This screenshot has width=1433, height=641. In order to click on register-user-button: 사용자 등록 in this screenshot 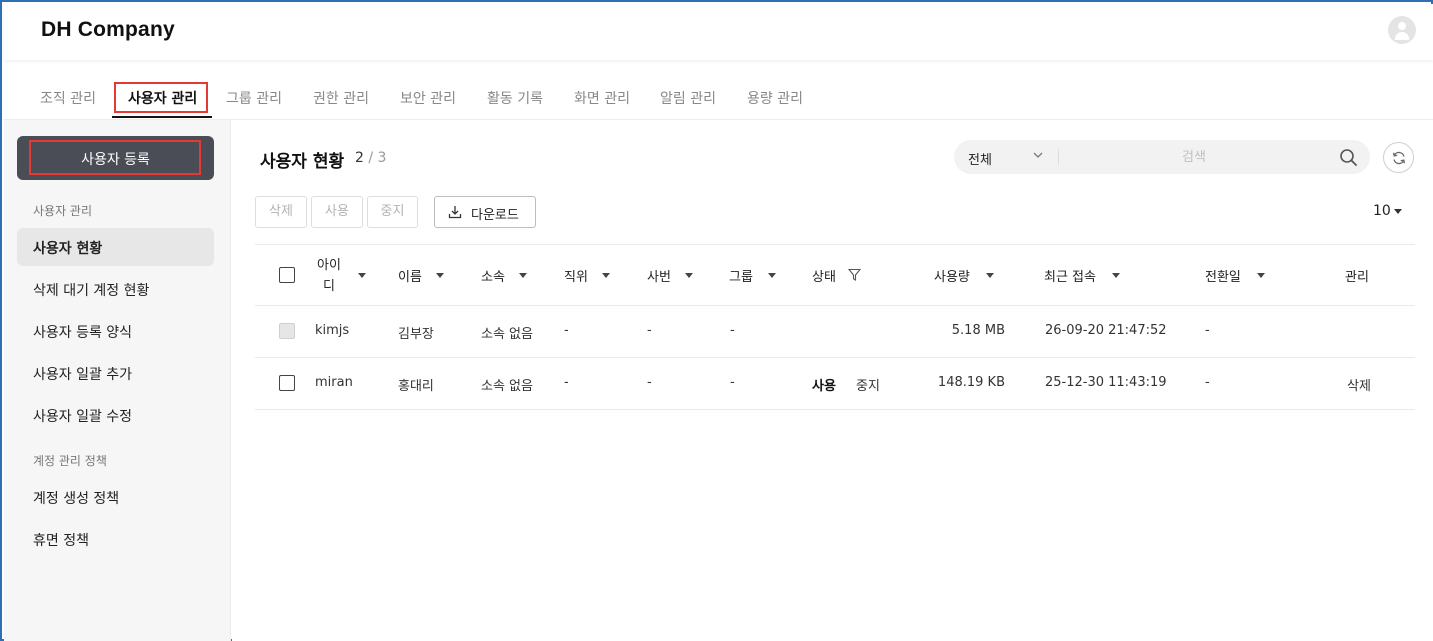, I will do `click(115, 158)`.